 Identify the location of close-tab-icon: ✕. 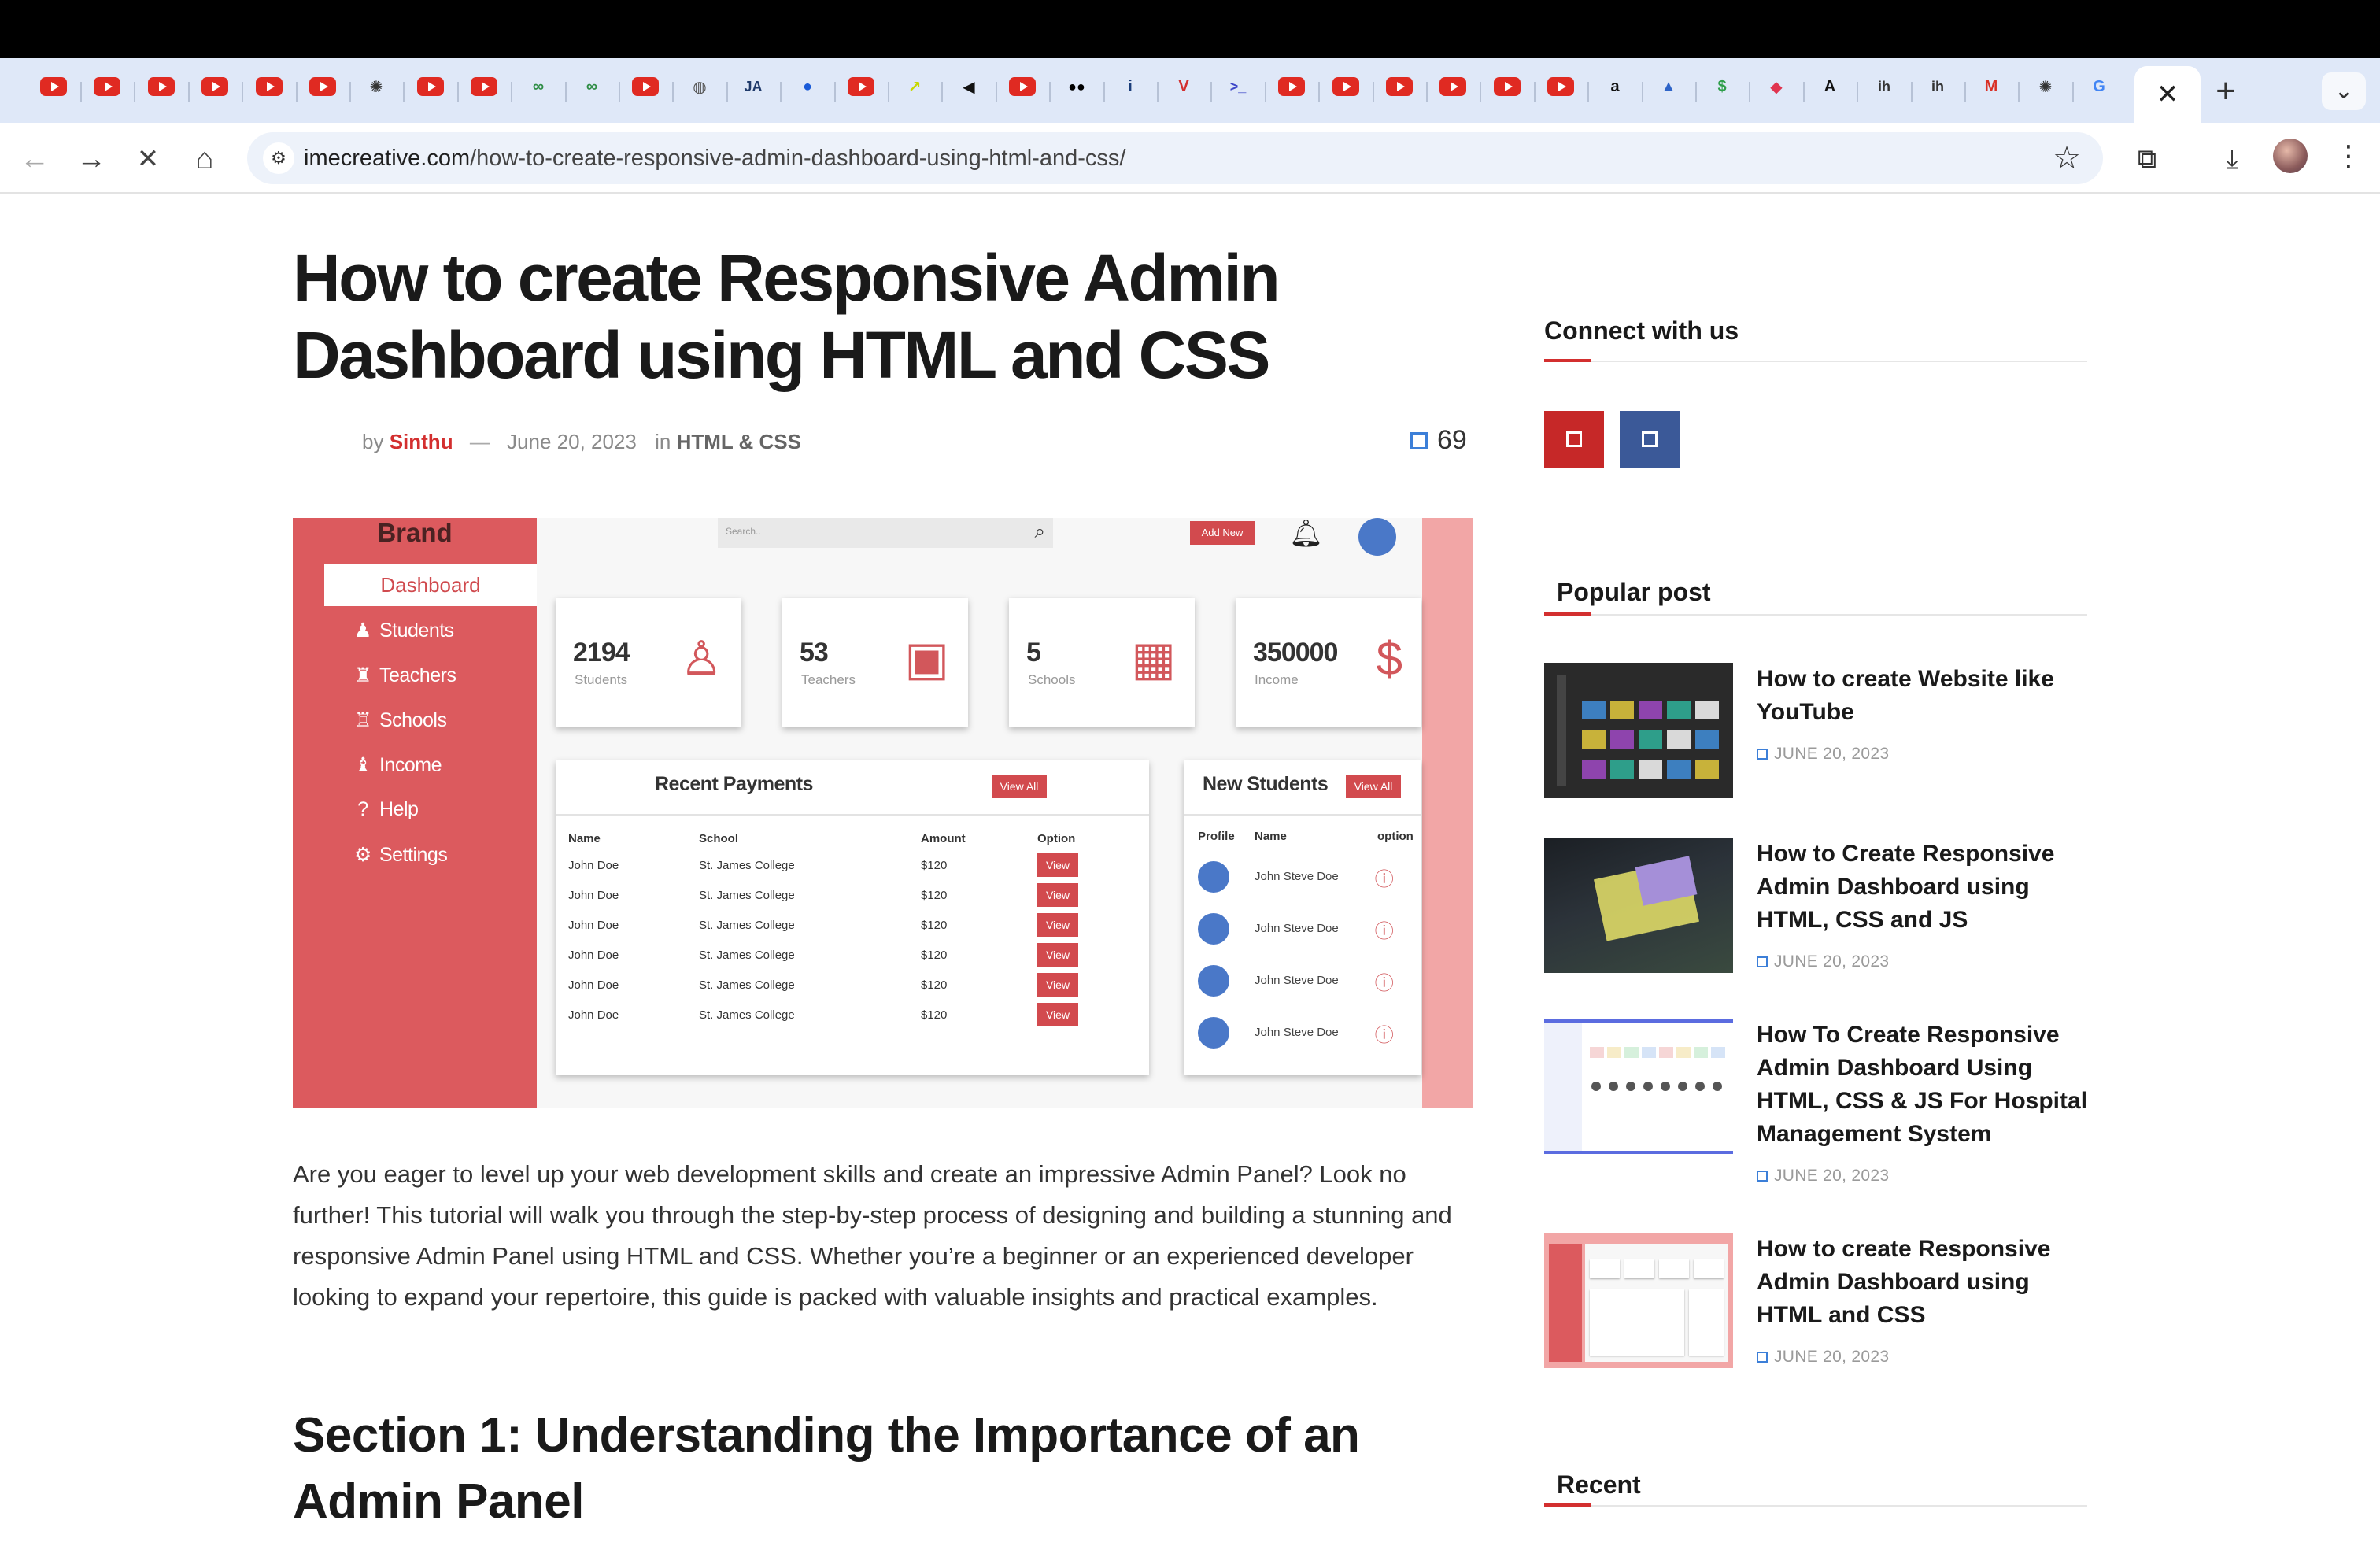
(2167, 95).